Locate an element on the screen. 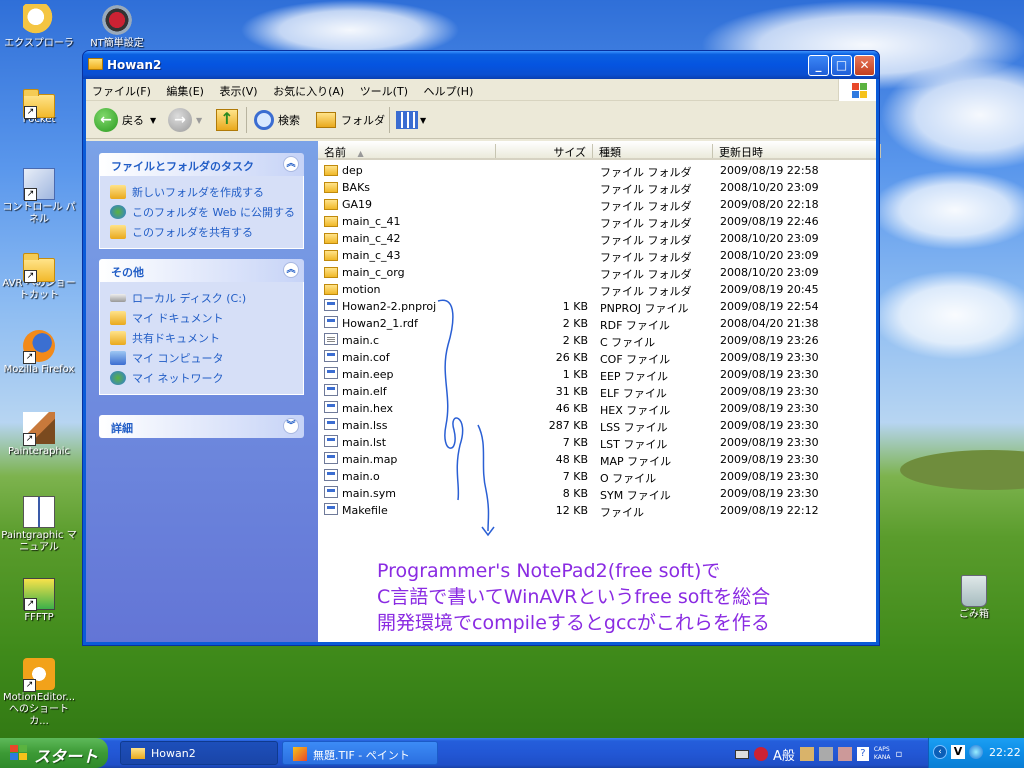  place-shared-documents: 共有ドキュメント is located at coordinates (206, 338).